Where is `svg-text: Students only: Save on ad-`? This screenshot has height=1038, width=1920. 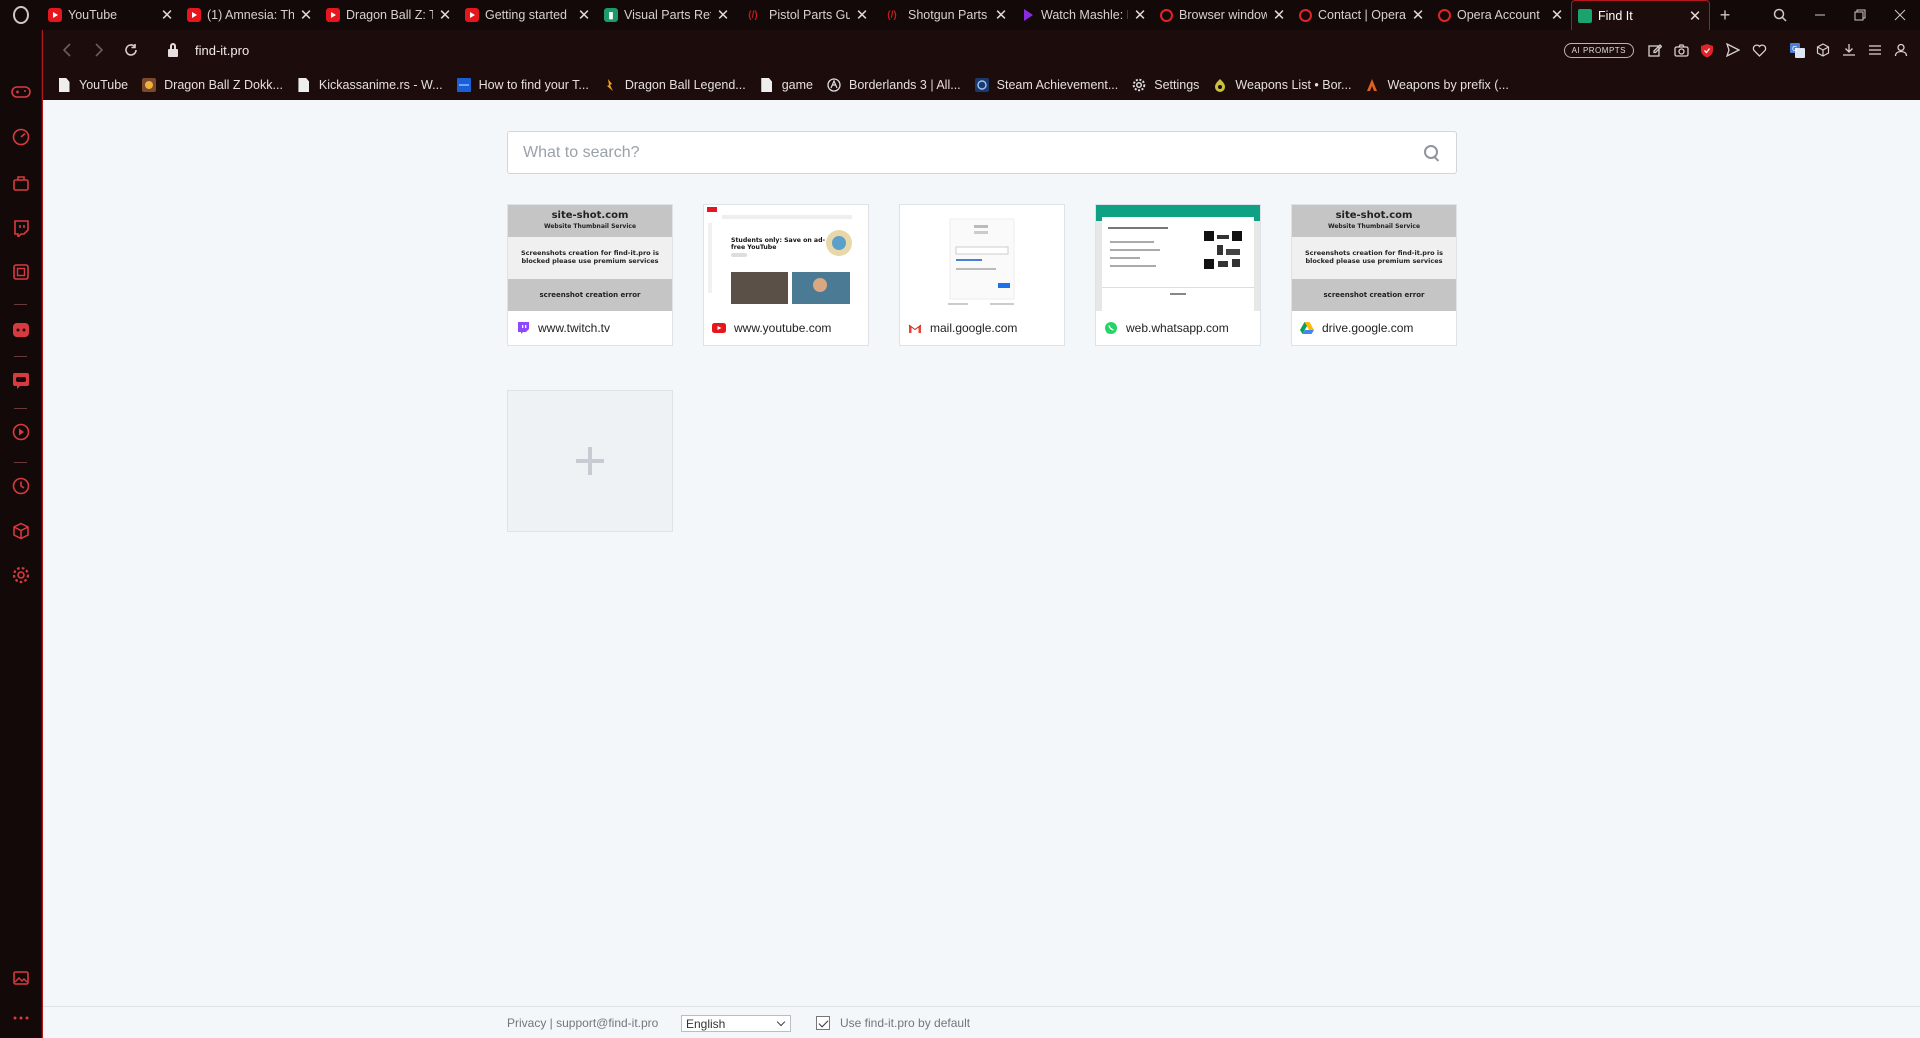 svg-text: Students only: Save on ad- is located at coordinates (778, 240).